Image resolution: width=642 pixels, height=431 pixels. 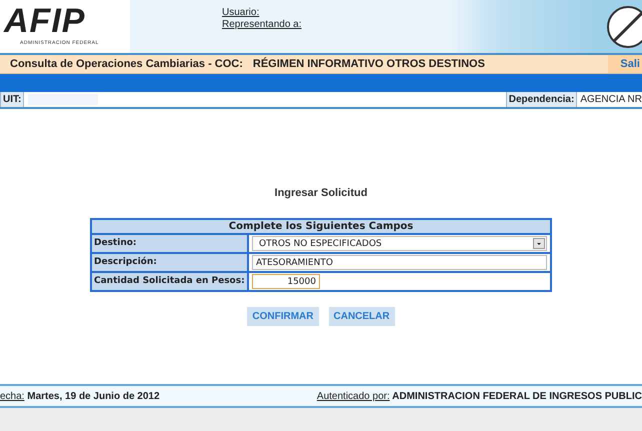 What do you see at coordinates (399, 262) in the screenshot?
I see `description-input: ATESORAMIENTO` at bounding box center [399, 262].